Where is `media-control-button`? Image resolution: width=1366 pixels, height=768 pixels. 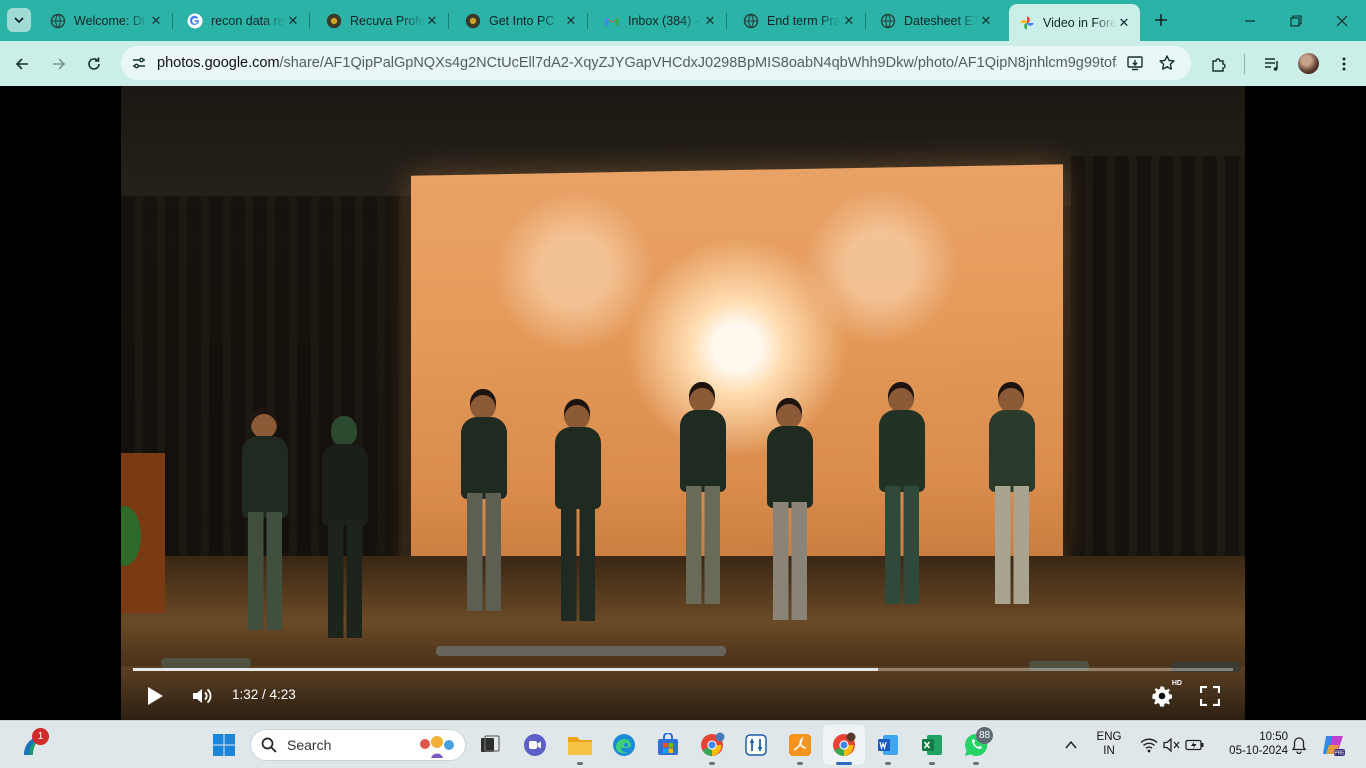 media-control-button is located at coordinates (1272, 64).